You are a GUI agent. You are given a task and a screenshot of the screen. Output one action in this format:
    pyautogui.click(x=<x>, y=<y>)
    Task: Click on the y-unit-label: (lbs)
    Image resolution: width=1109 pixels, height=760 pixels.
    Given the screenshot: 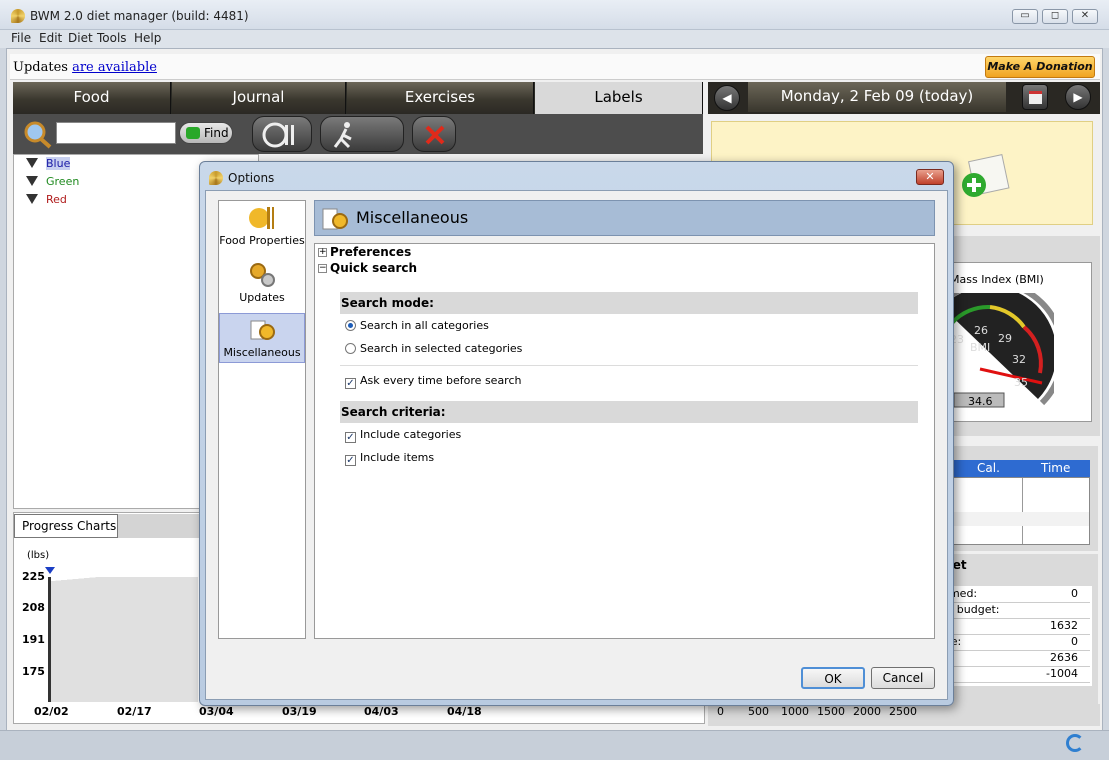 What is the action you would take?
    pyautogui.click(x=38, y=555)
    